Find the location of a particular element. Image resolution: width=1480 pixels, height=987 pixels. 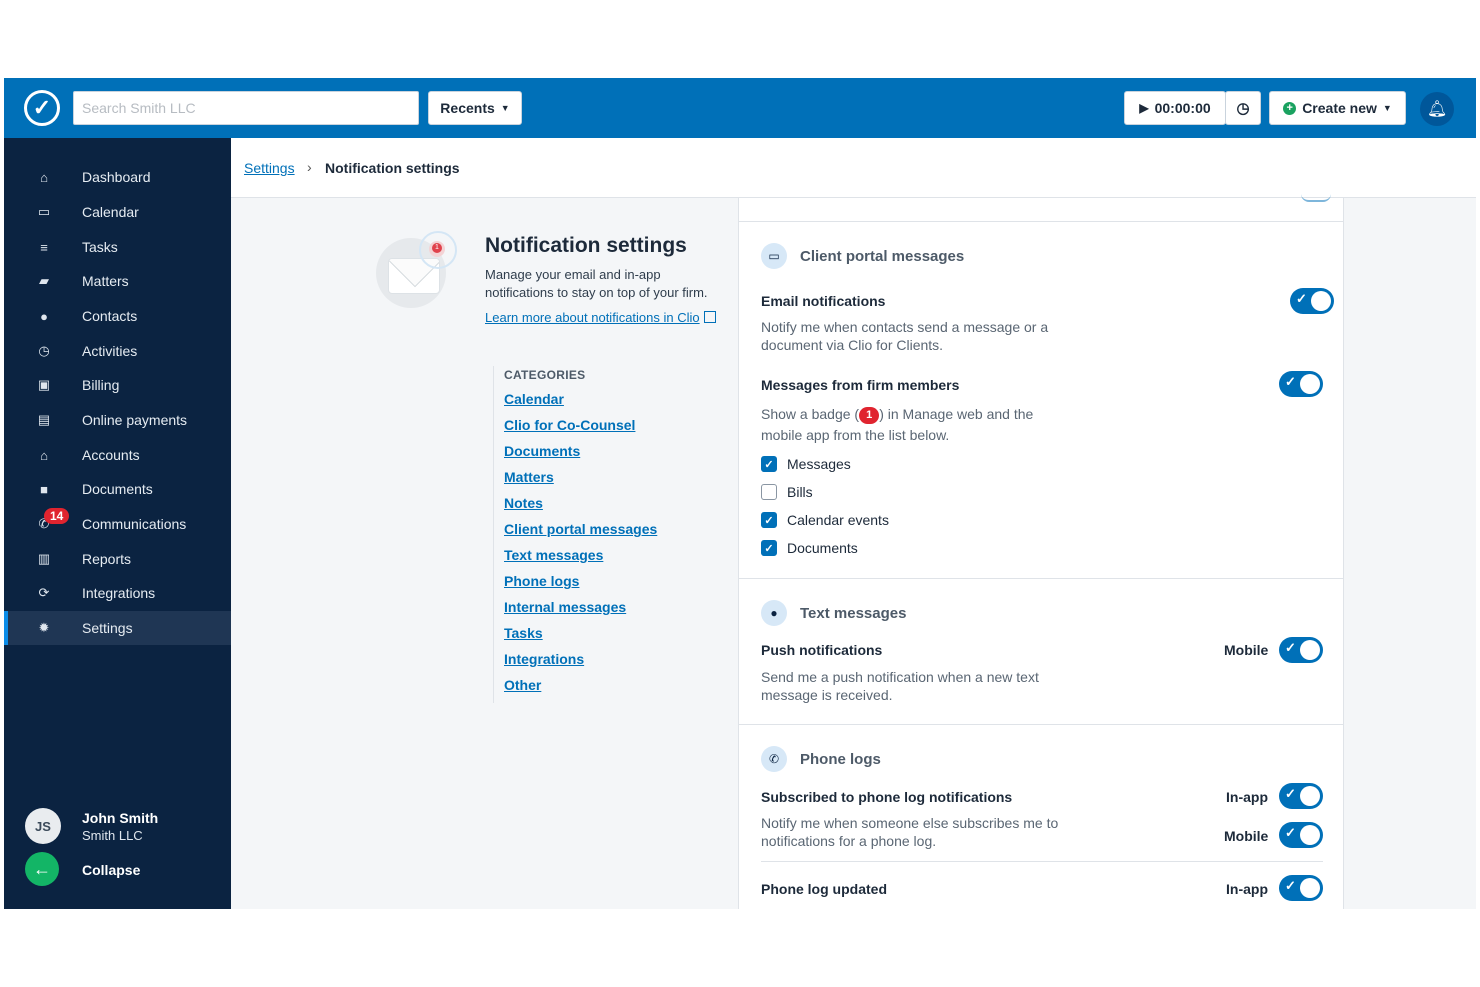

sidebar-item-label: Contacts is located at coordinates (110, 316).